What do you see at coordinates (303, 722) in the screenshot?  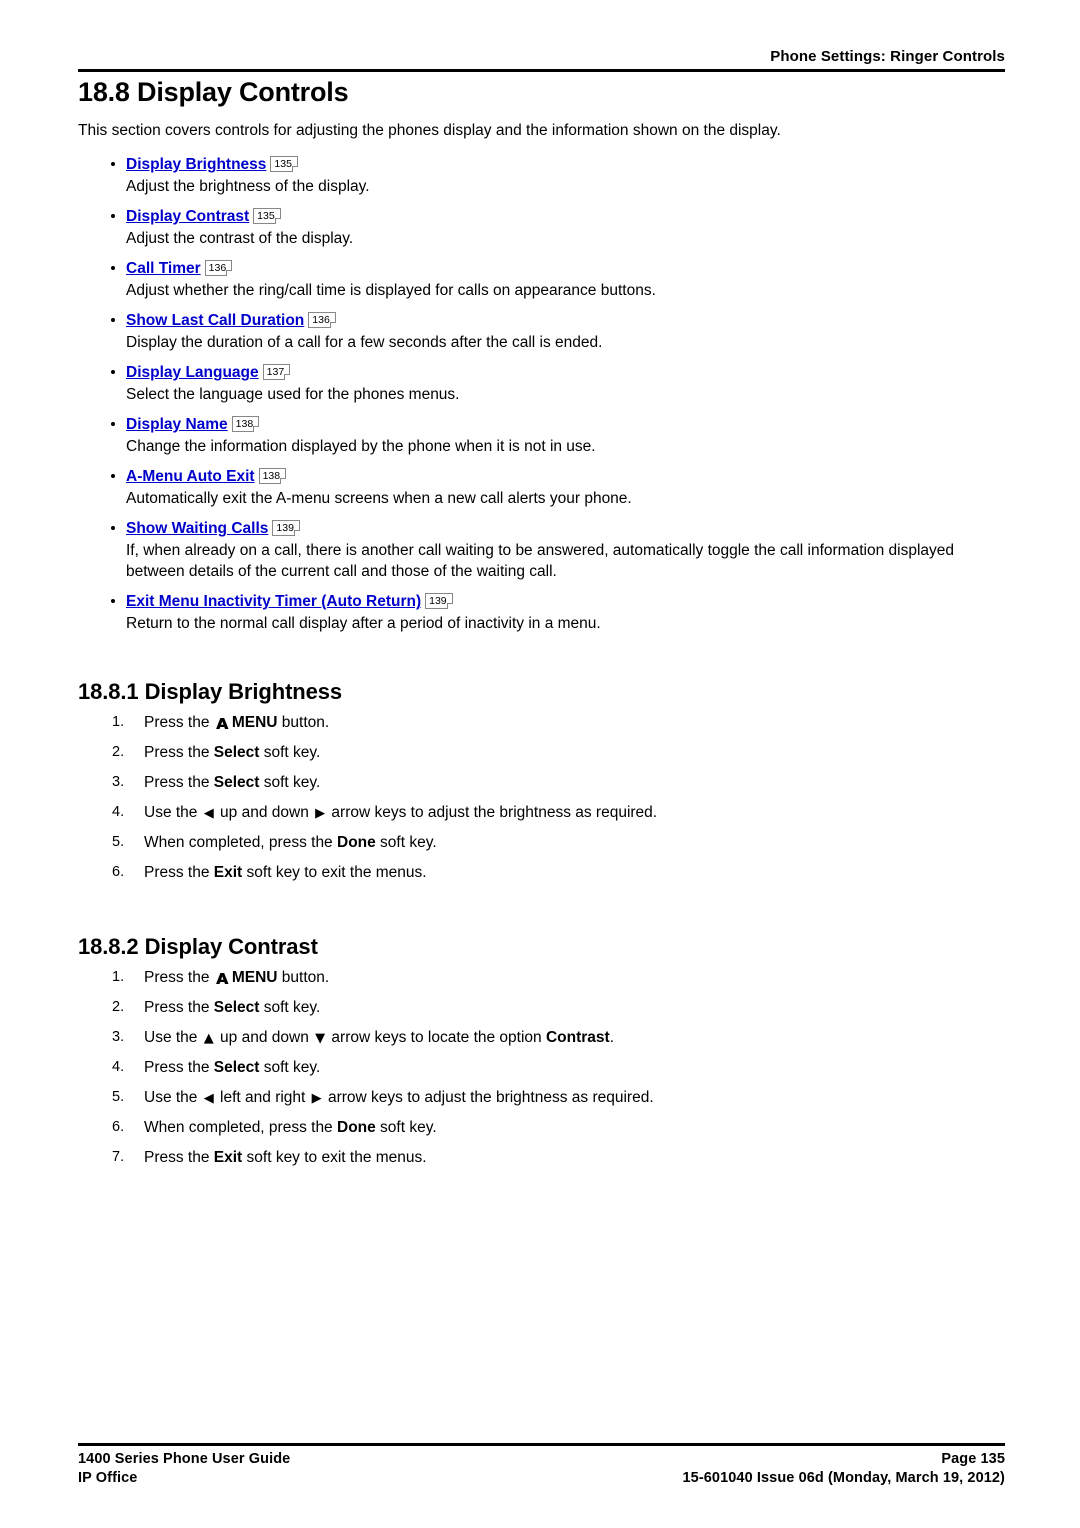 I see `step-text: button.` at bounding box center [303, 722].